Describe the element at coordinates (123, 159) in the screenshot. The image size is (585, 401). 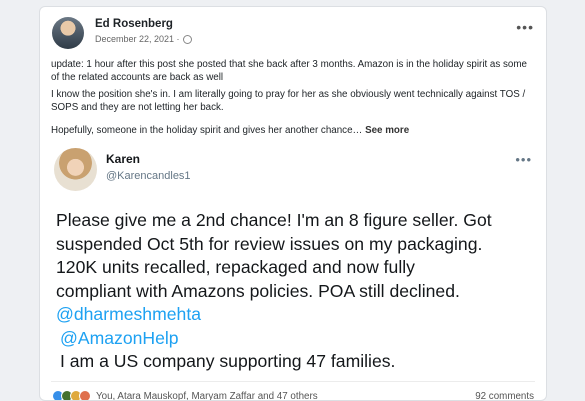
I see `tweet-author-name: Karen` at that location.